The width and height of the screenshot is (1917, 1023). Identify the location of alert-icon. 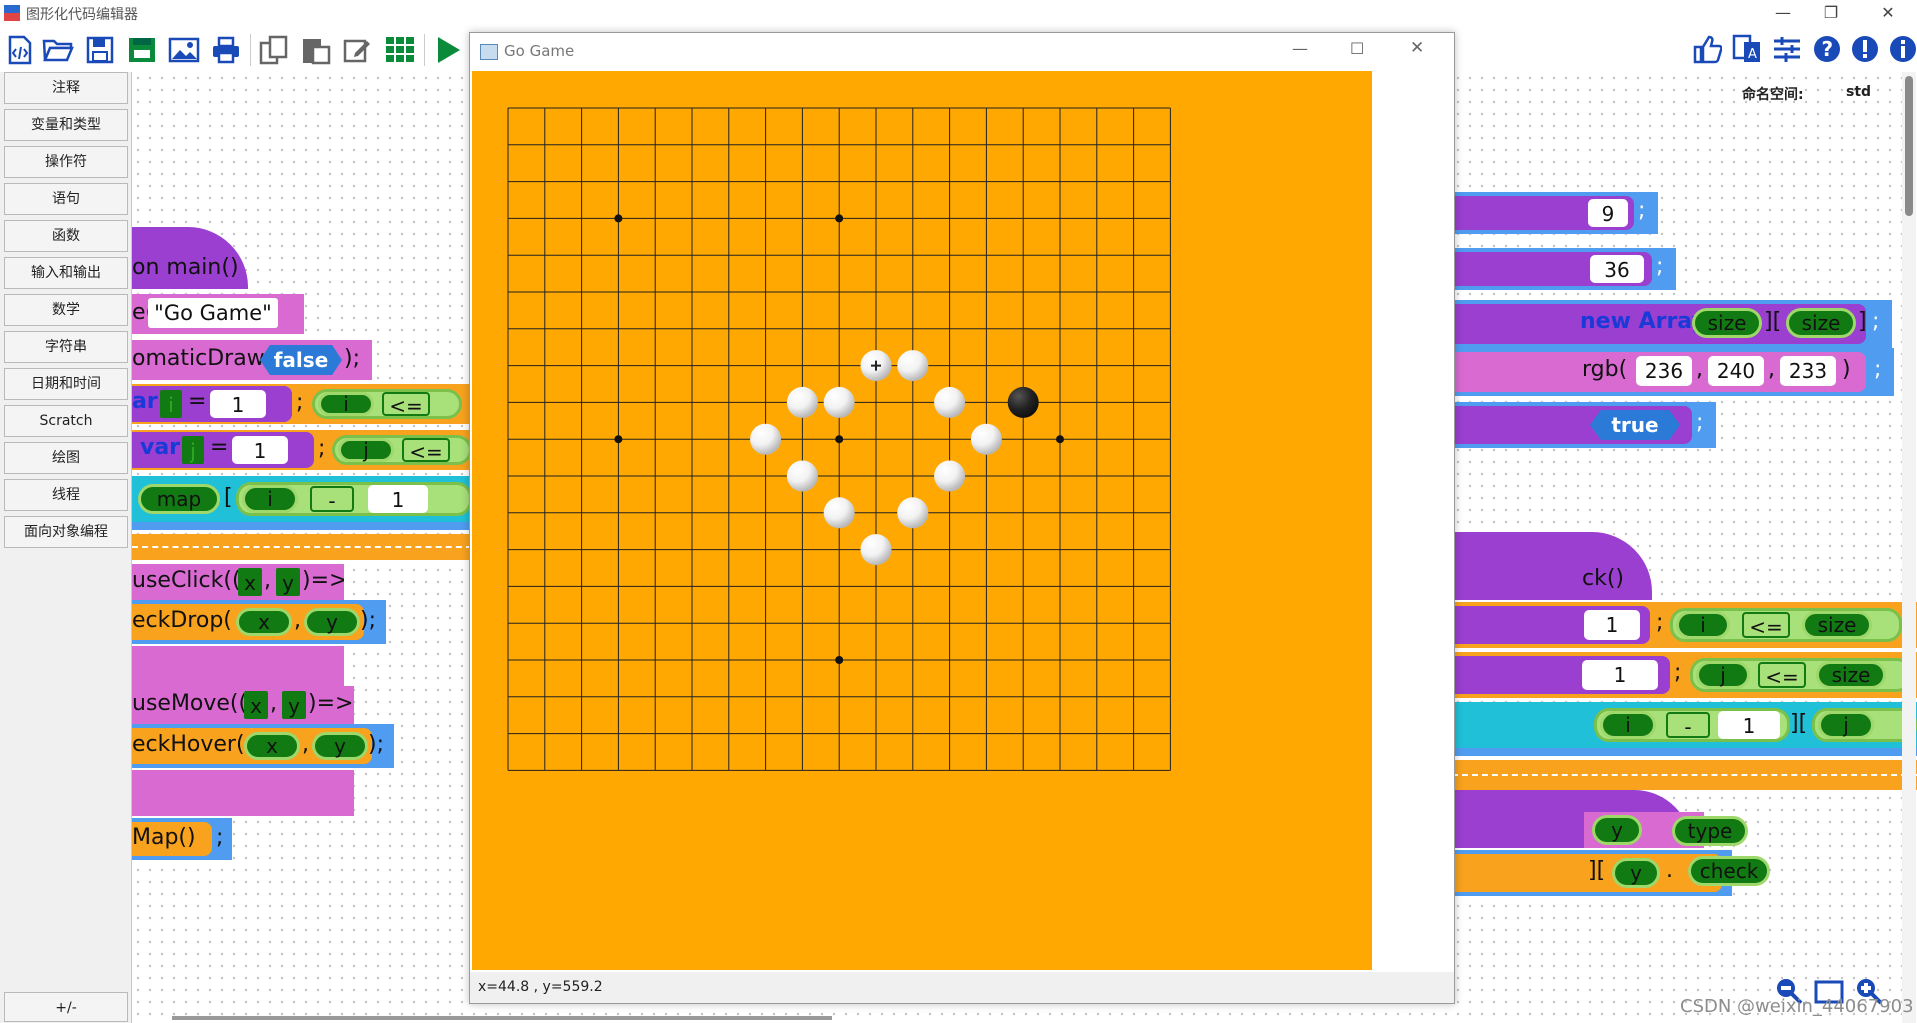
(1865, 49).